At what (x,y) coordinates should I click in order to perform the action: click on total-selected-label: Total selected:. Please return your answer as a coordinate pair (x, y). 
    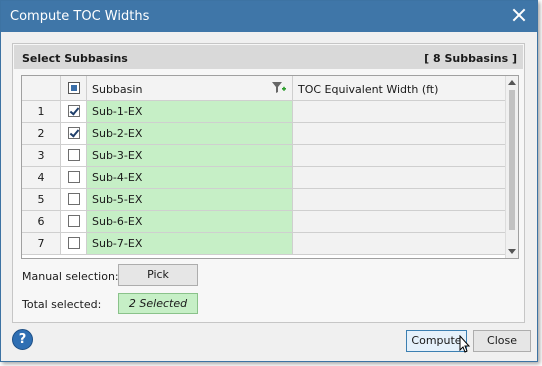
    Looking at the image, I should click on (62, 304).